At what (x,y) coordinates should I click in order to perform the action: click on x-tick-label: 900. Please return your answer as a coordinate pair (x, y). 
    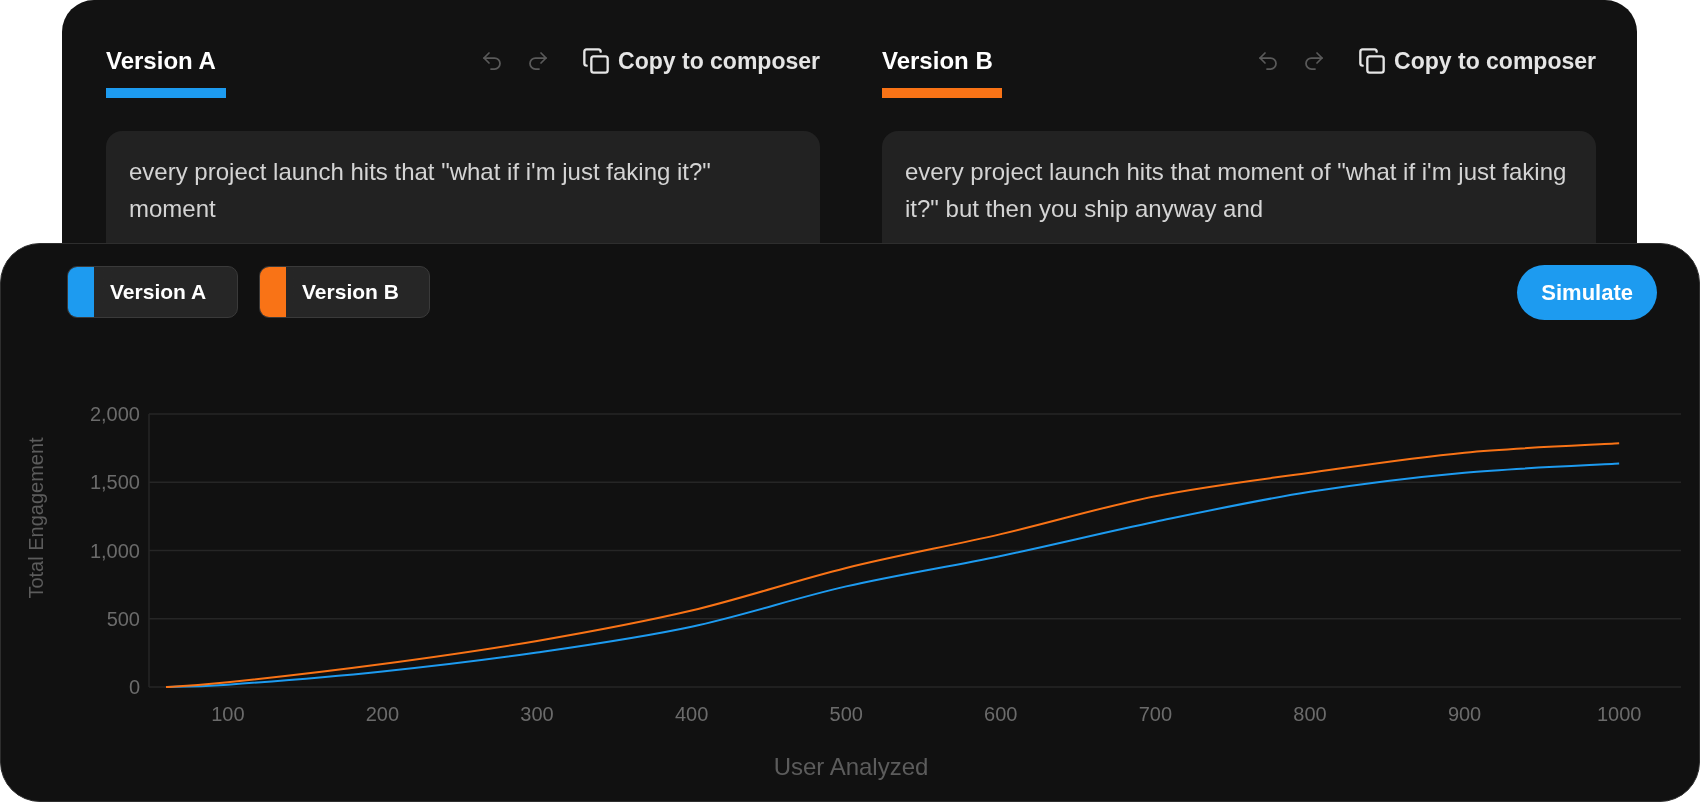
    Looking at the image, I should click on (1464, 714).